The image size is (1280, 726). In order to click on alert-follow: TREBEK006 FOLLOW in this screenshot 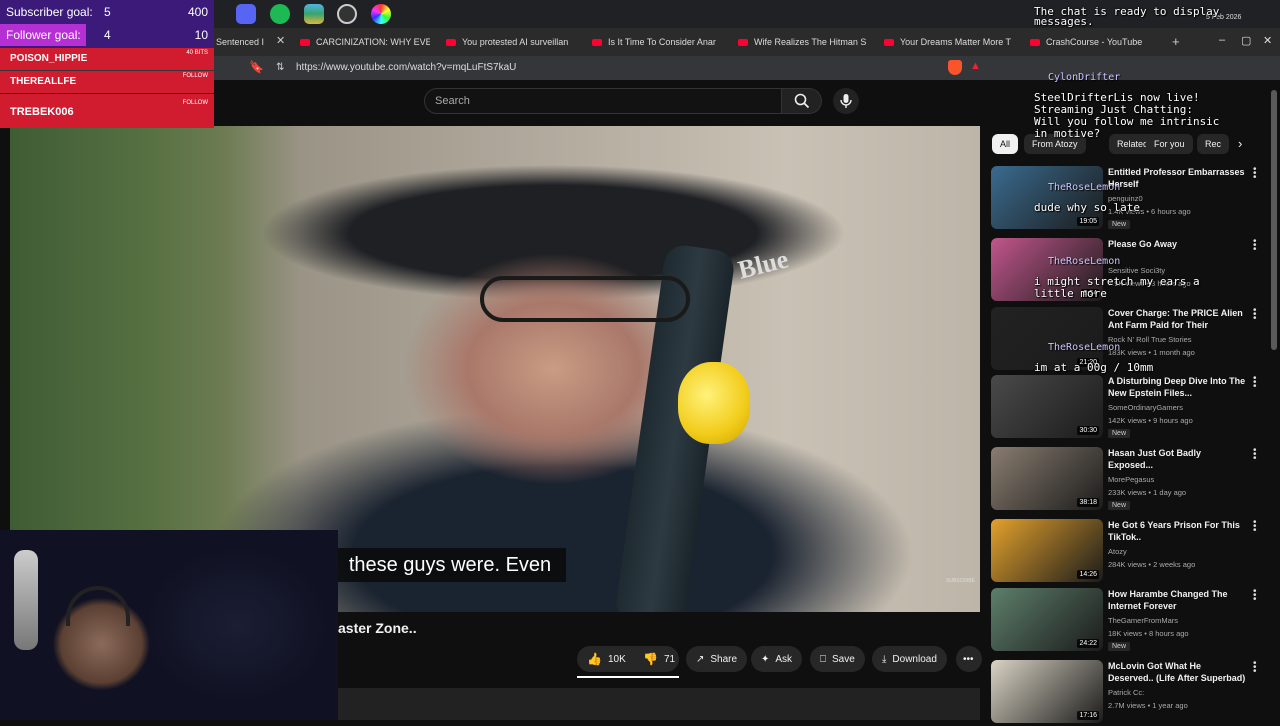, I will do `click(107, 111)`.